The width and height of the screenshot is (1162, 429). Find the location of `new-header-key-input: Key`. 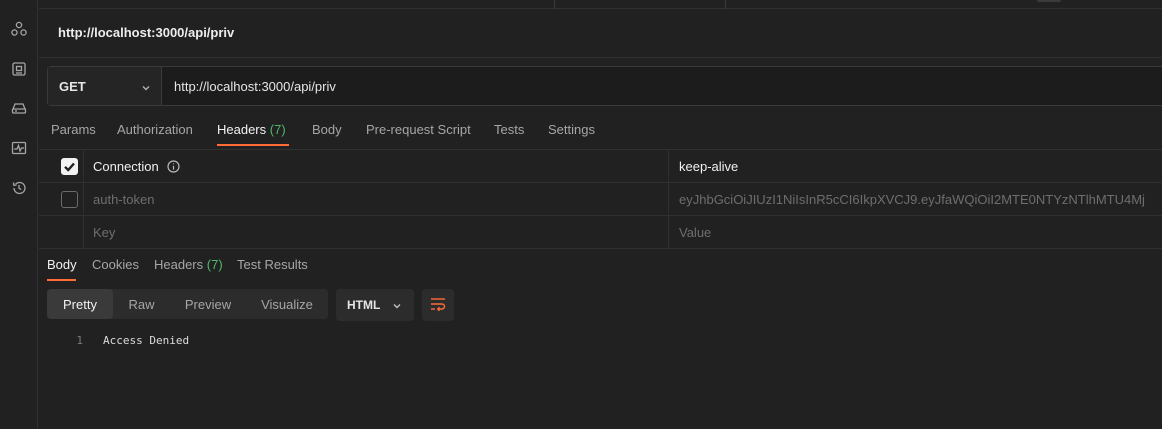

new-header-key-input: Key is located at coordinates (376, 232).